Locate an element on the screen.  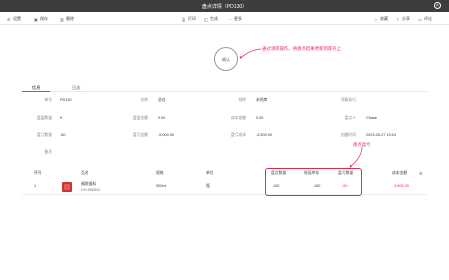
cell-unit: 瓶 is located at coordinates (208, 186).